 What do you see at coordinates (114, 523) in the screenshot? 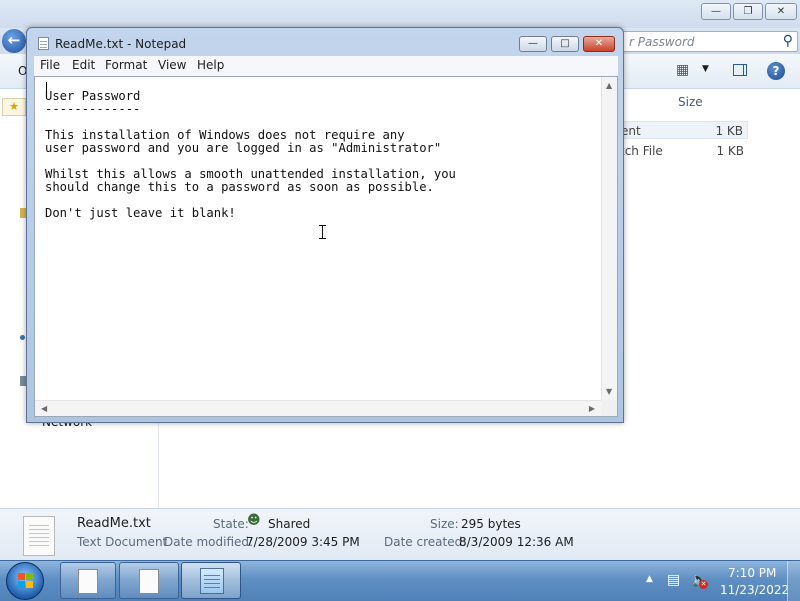
I see `details-filename: ReadMe.txt` at bounding box center [114, 523].